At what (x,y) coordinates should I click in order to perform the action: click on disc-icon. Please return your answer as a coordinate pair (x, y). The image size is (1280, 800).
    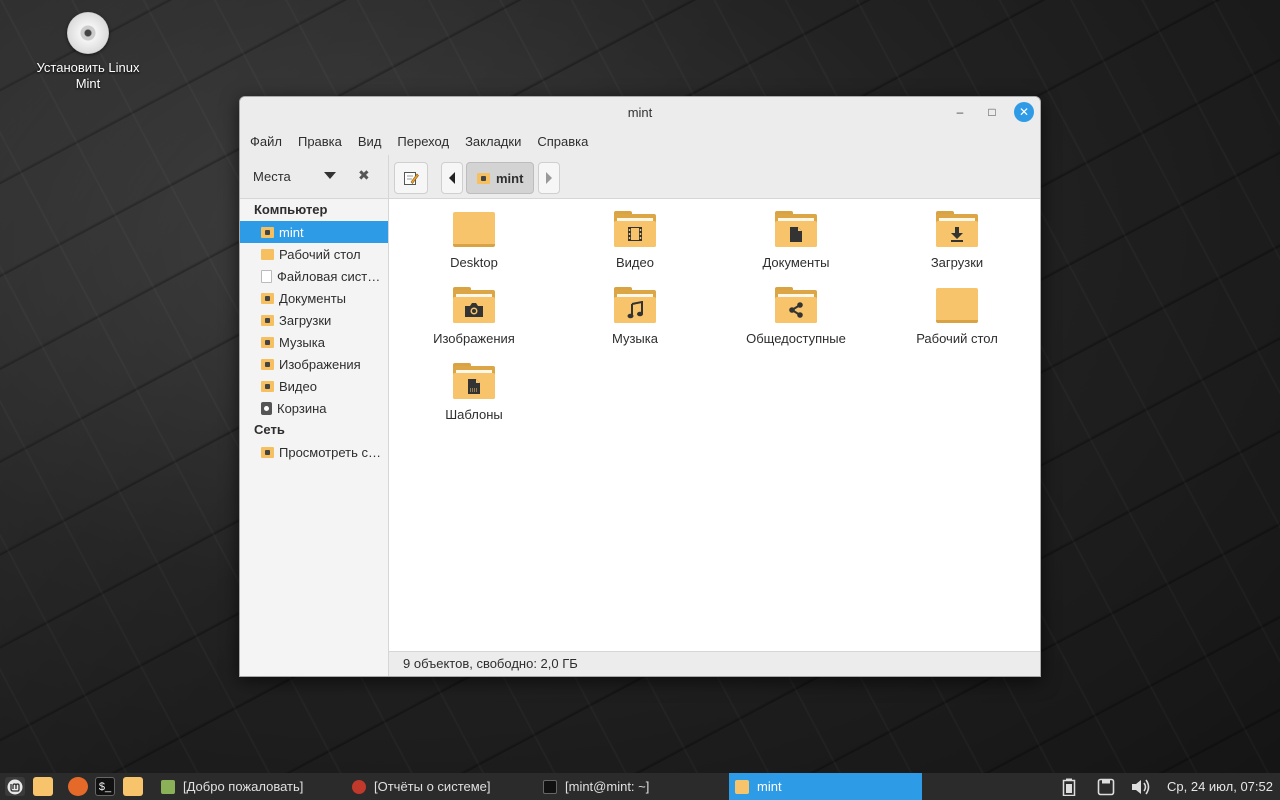
    Looking at the image, I should click on (88, 33).